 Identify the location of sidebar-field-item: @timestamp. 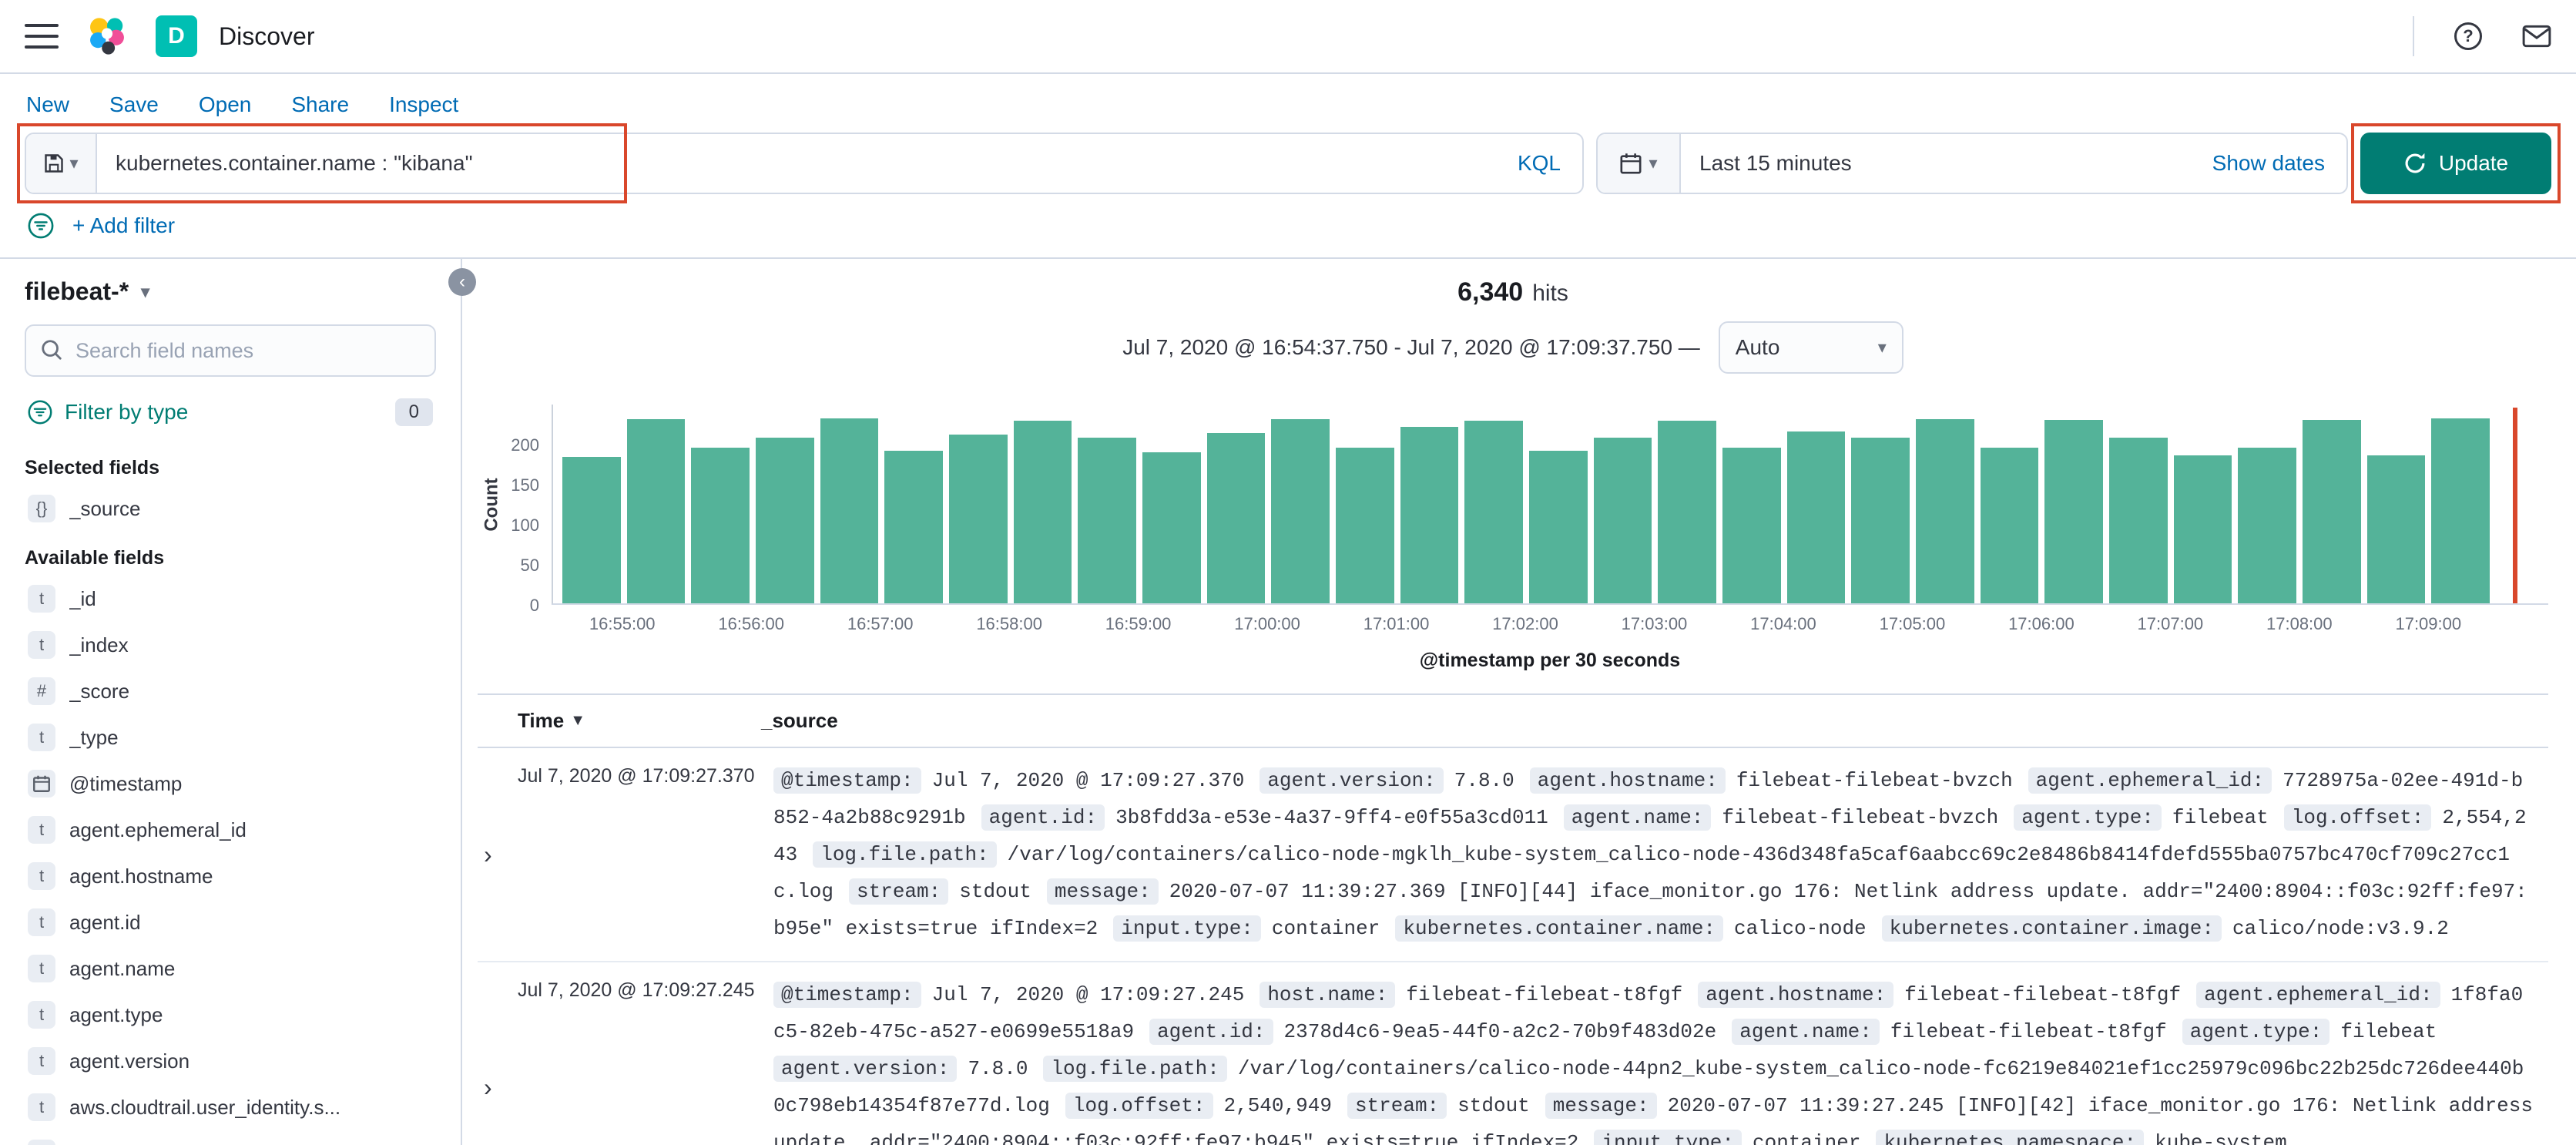
(230, 784).